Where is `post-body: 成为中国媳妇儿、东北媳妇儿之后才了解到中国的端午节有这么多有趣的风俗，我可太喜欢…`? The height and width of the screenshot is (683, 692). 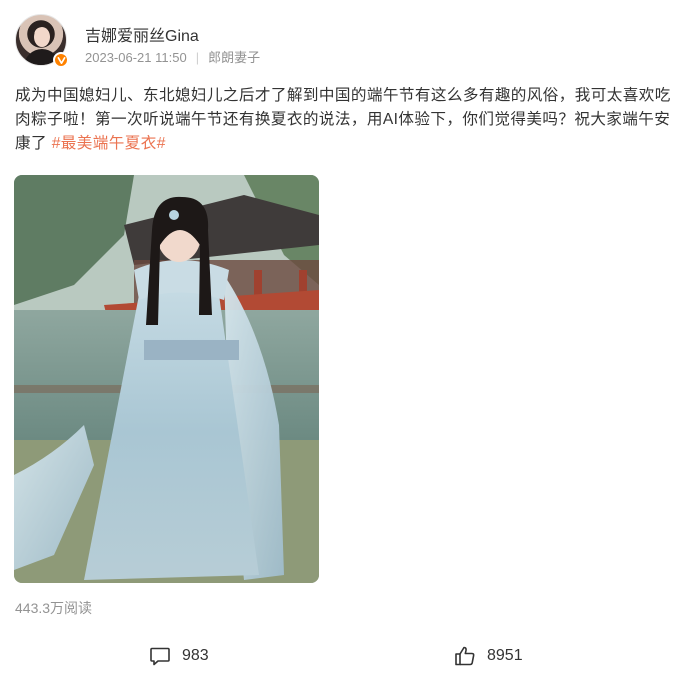
post-body: 成为中国媳妇儿、东北媳妇儿之后才了解到中国的端午节有这么多有趣的风俗，我可太喜欢… is located at coordinates (347, 120).